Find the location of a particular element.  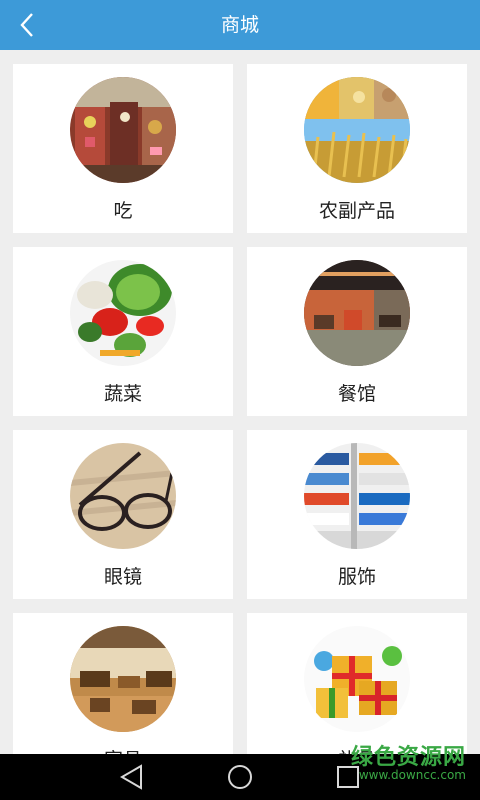

category-card-restaurant: 餐馆 is located at coordinates (357, 331).